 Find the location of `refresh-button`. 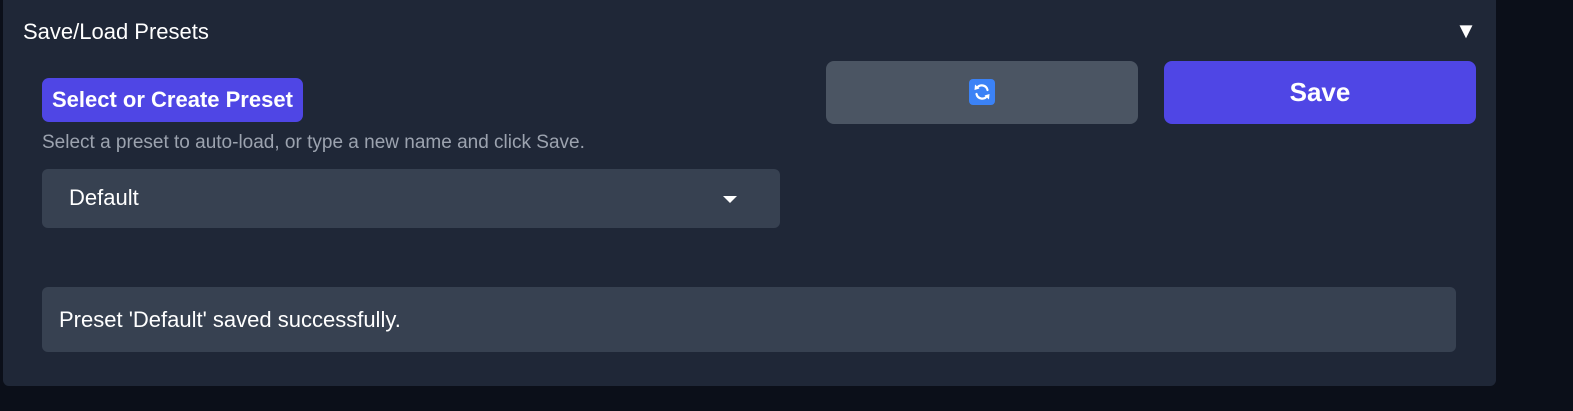

refresh-button is located at coordinates (982, 92).